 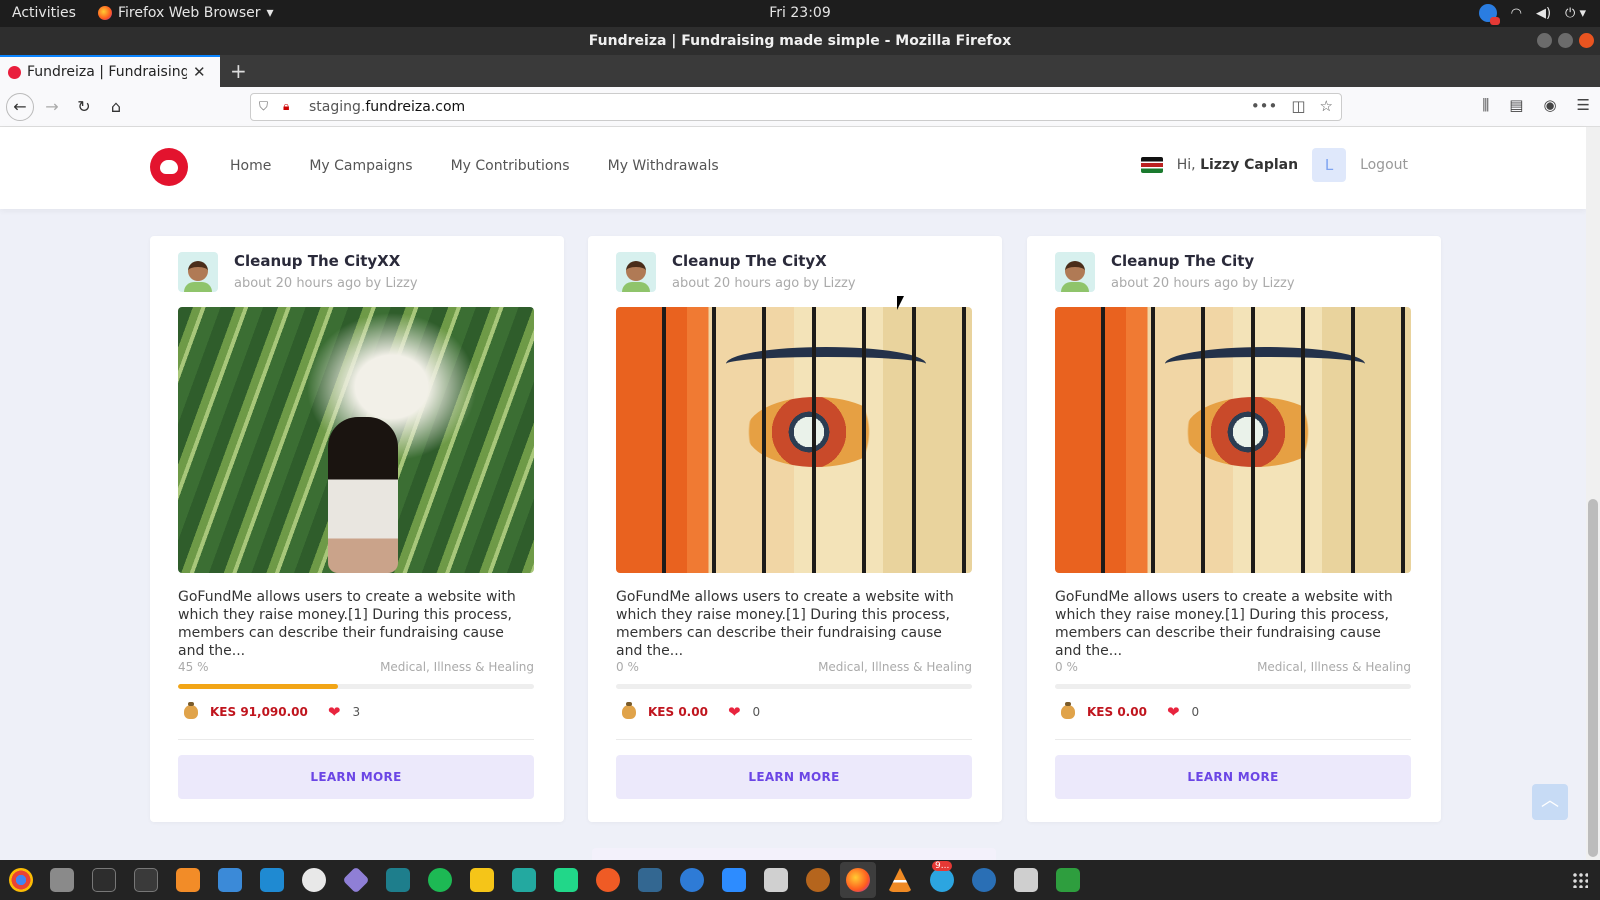 I want to click on vlc-icon, so click(x=900, y=880).